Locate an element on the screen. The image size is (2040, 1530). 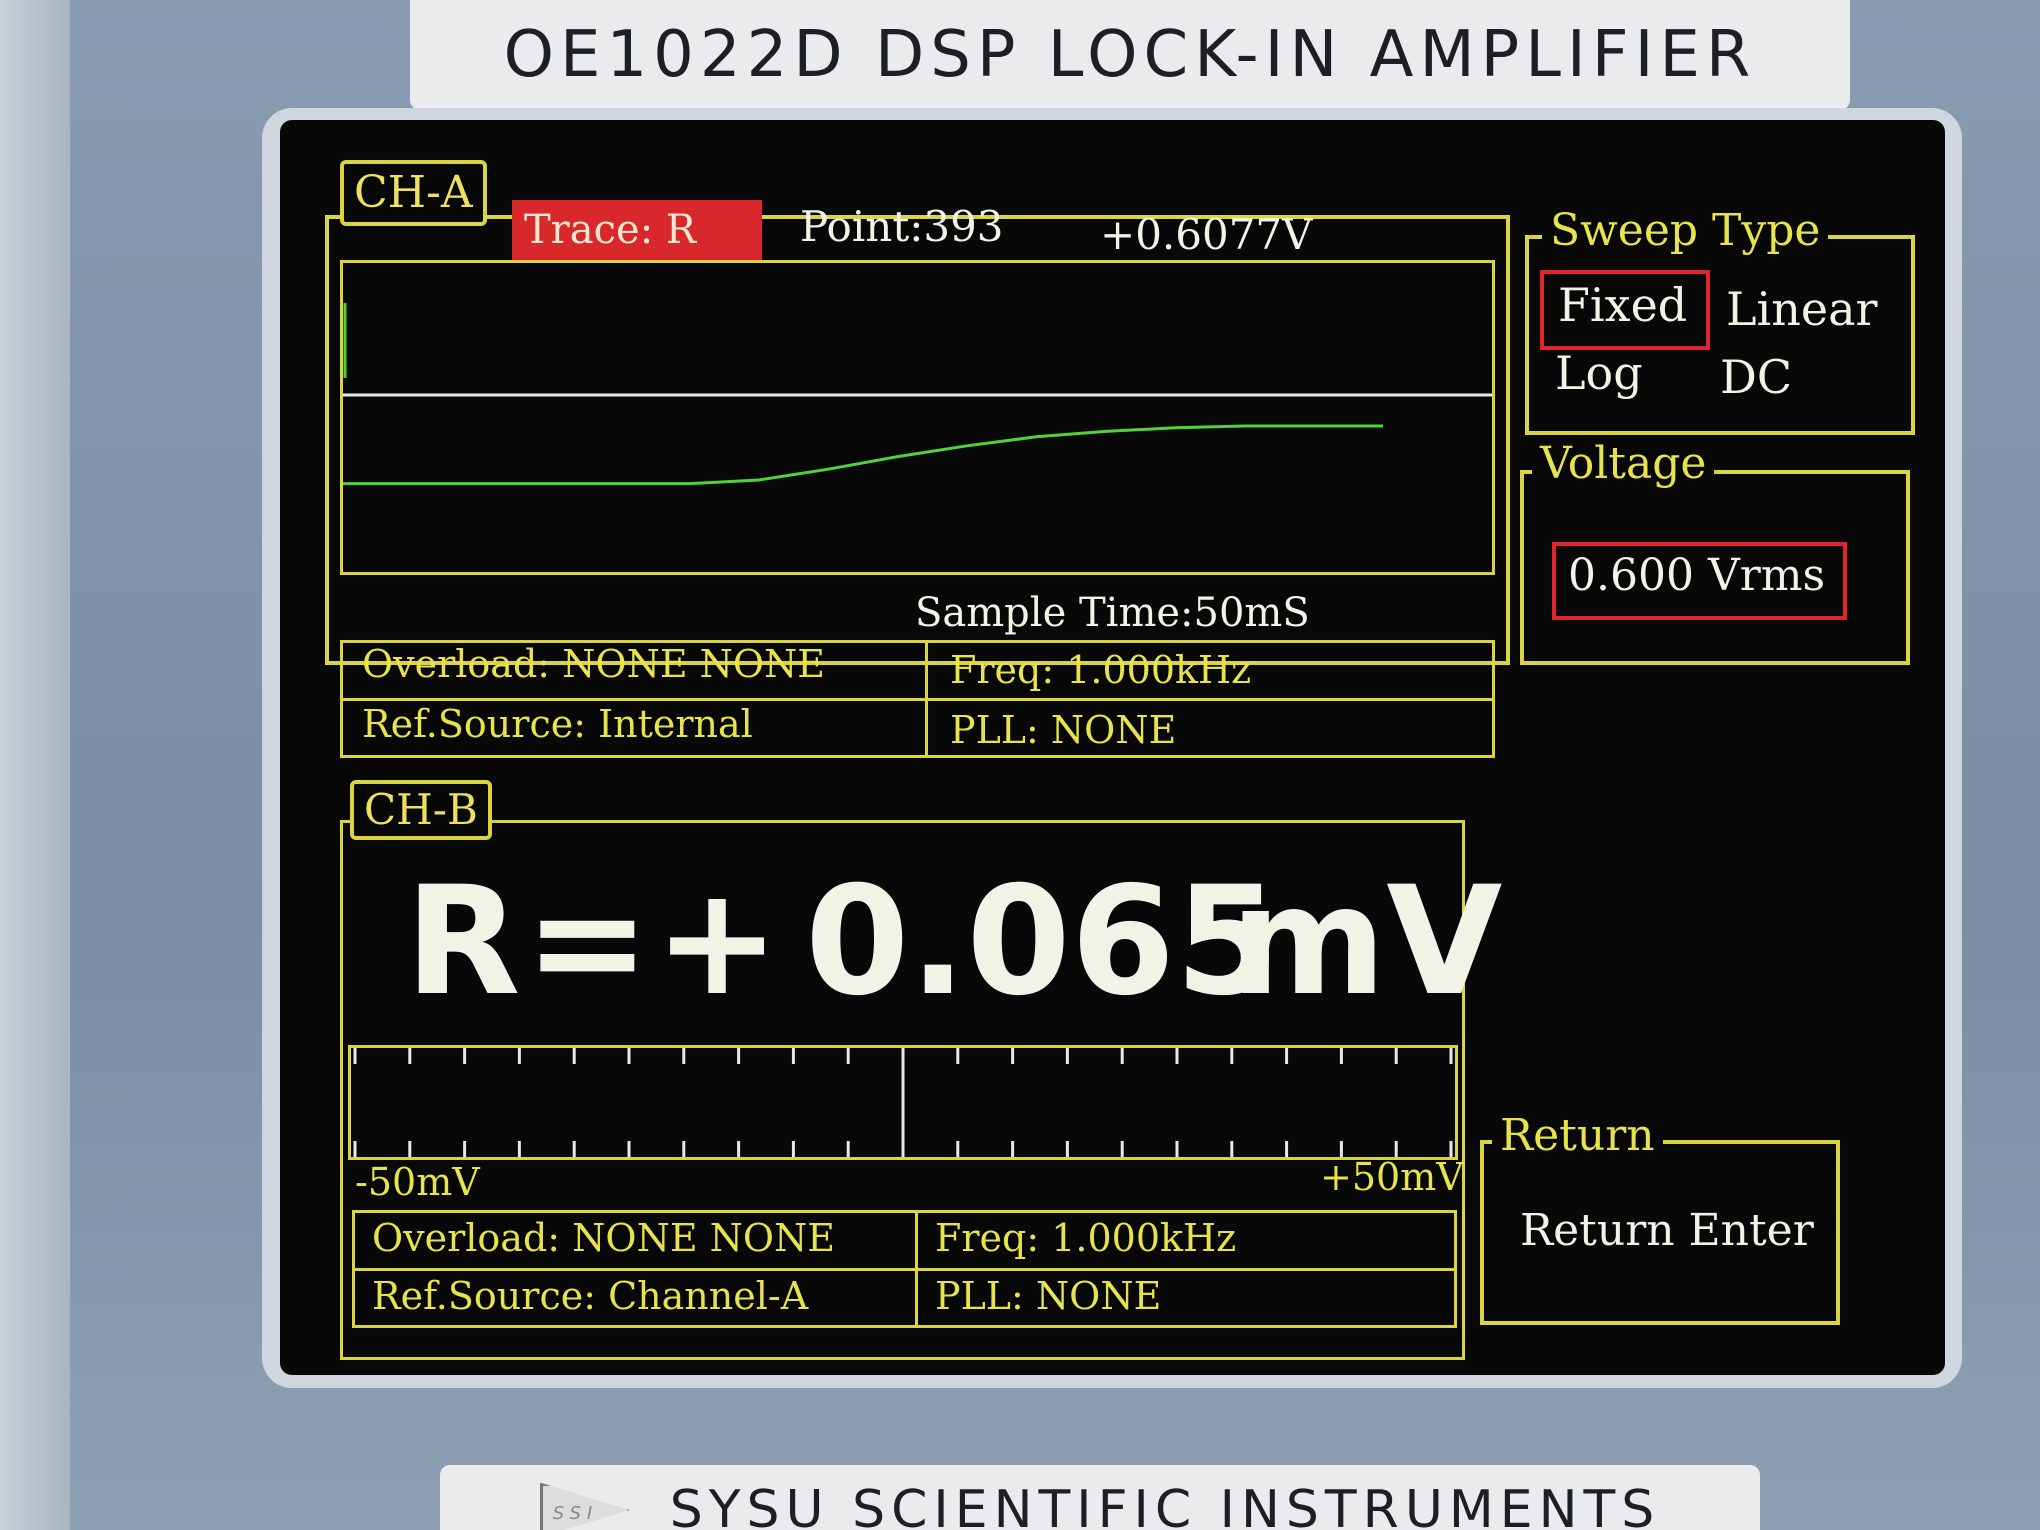
trace-plot is located at coordinates (917, 394).